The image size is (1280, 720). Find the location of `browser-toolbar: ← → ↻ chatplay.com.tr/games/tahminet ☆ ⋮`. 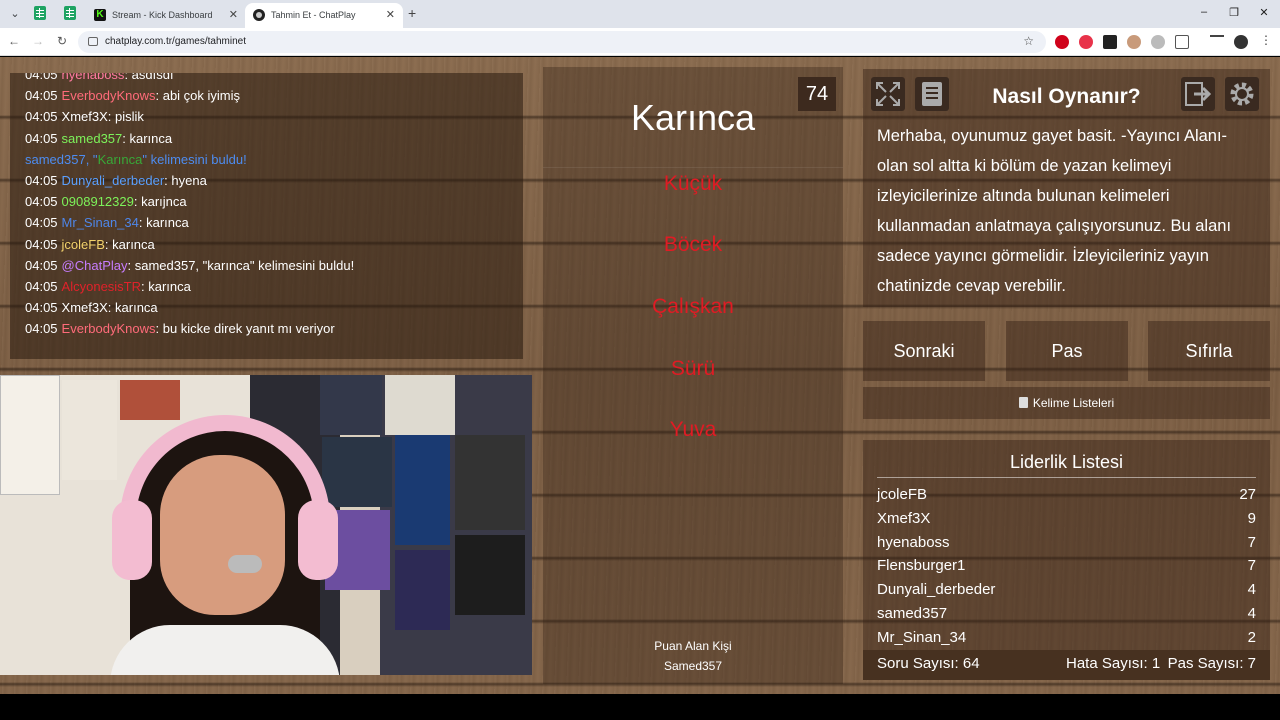

browser-toolbar: ← → ↻ chatplay.com.tr/games/tahminet ☆ ⋮ is located at coordinates (640, 42).